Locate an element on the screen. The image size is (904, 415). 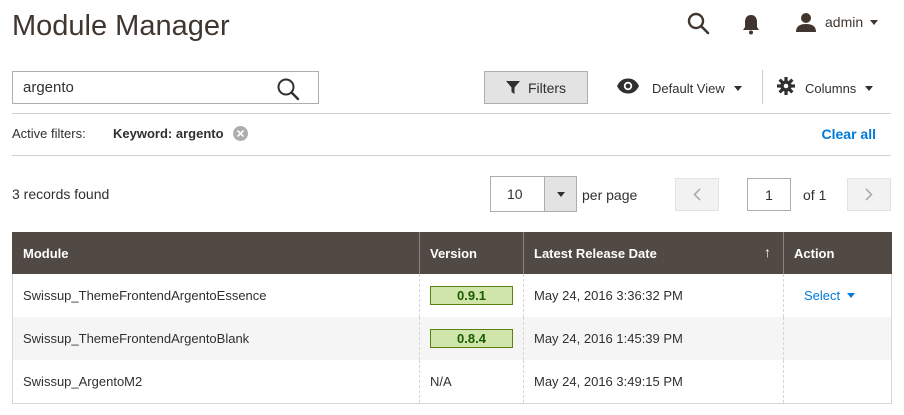
chevron-left-icon is located at coordinates (697, 194).